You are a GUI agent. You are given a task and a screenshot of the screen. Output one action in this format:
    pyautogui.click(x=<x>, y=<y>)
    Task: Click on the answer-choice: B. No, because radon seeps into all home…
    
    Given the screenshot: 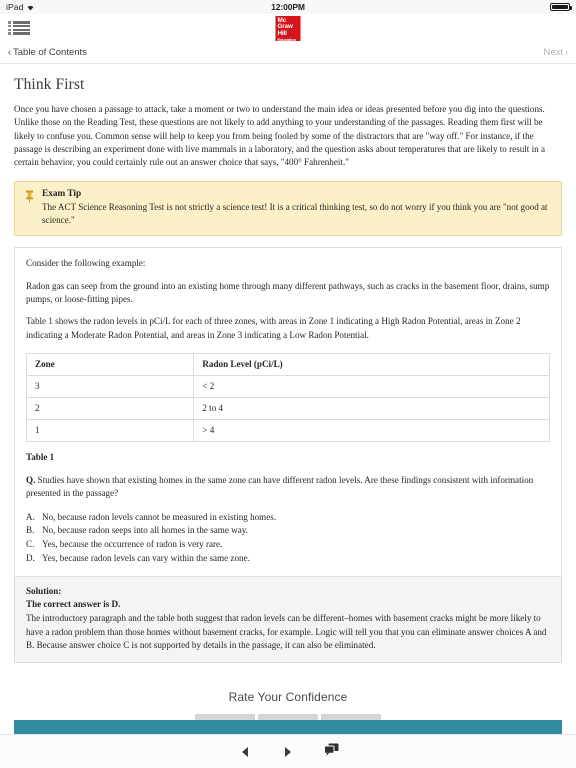 What is the action you would take?
    pyautogui.click(x=288, y=531)
    